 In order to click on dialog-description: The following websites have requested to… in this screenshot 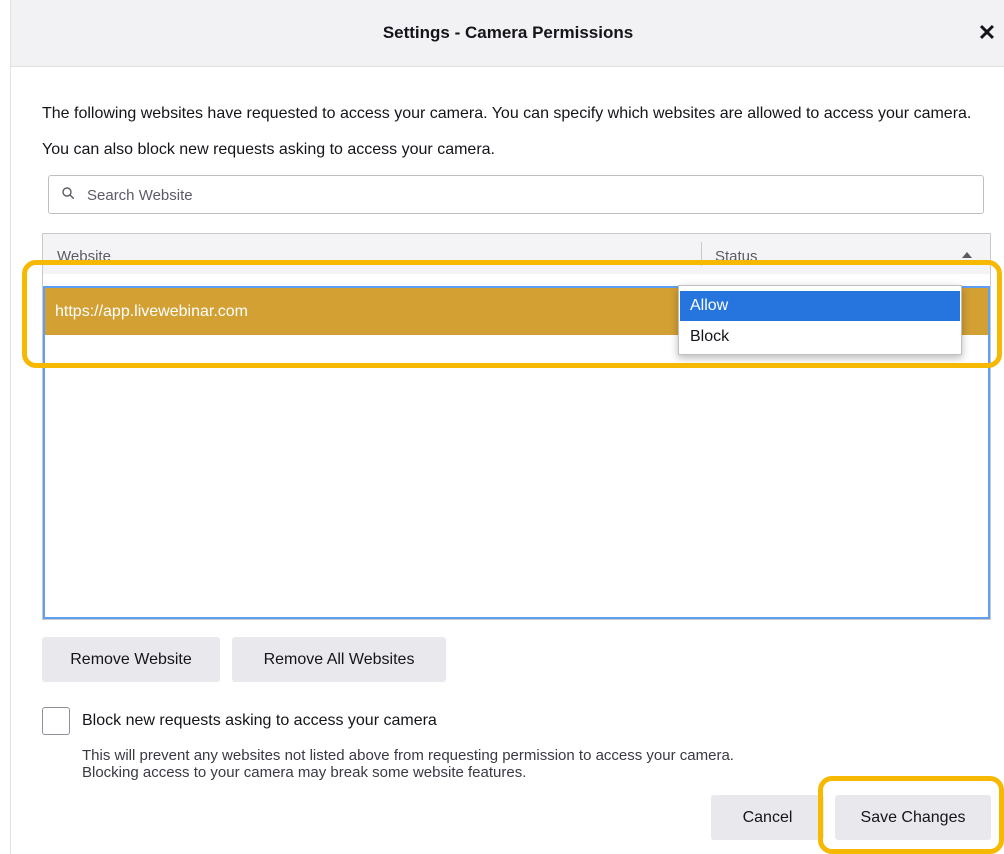, I will do `click(507, 131)`.